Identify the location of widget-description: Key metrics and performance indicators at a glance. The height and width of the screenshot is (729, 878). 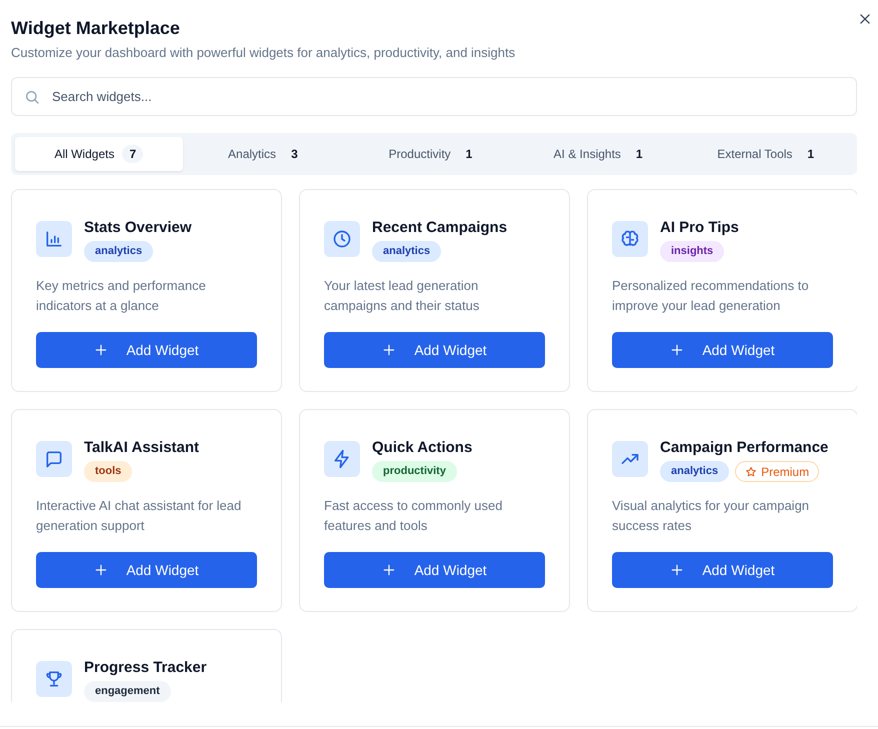
(121, 296).